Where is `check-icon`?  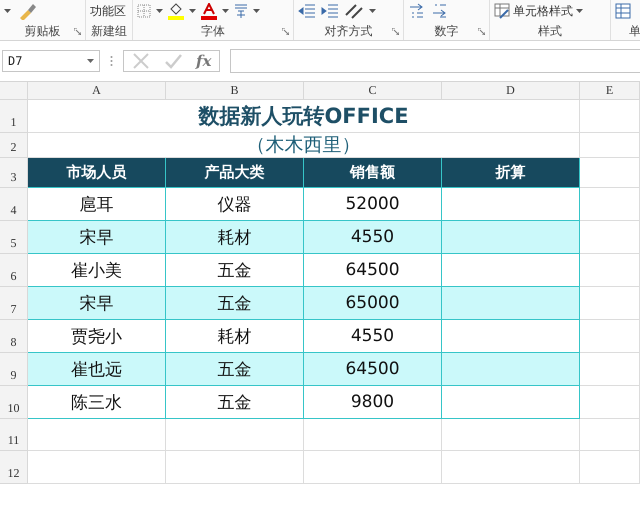 check-icon is located at coordinates (173, 61).